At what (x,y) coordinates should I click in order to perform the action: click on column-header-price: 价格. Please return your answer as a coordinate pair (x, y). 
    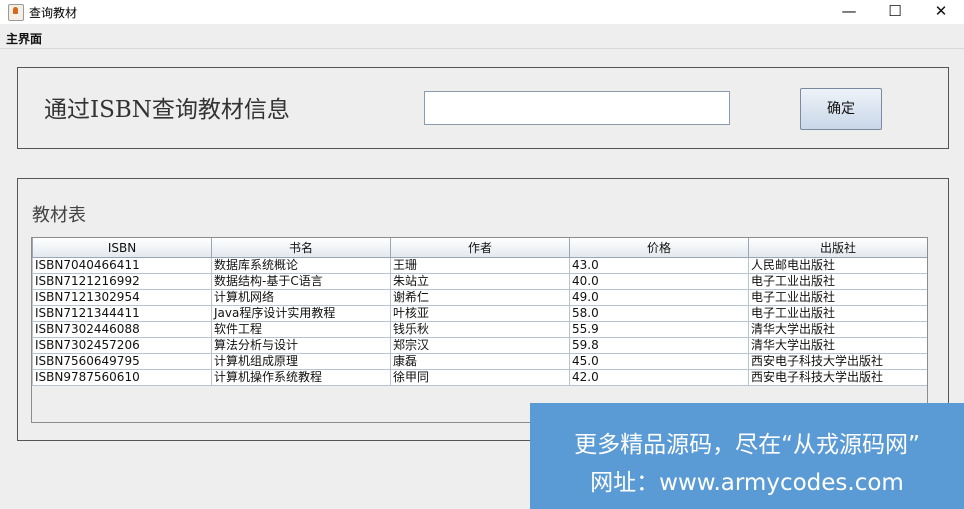
    Looking at the image, I should click on (659, 248).